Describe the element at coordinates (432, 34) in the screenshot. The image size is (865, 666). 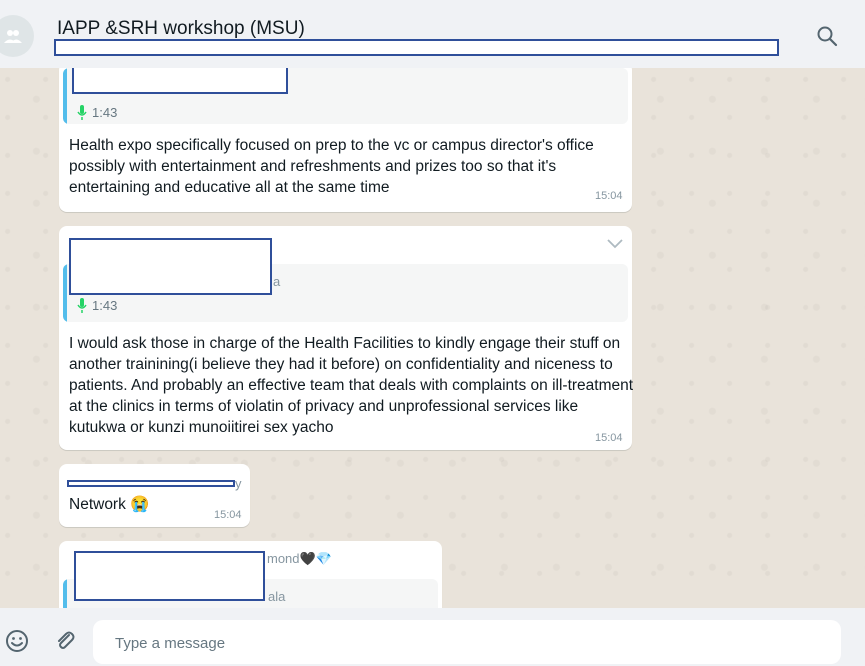
I see `chat-header: IAPP &SRH workshop (MSU)` at that location.